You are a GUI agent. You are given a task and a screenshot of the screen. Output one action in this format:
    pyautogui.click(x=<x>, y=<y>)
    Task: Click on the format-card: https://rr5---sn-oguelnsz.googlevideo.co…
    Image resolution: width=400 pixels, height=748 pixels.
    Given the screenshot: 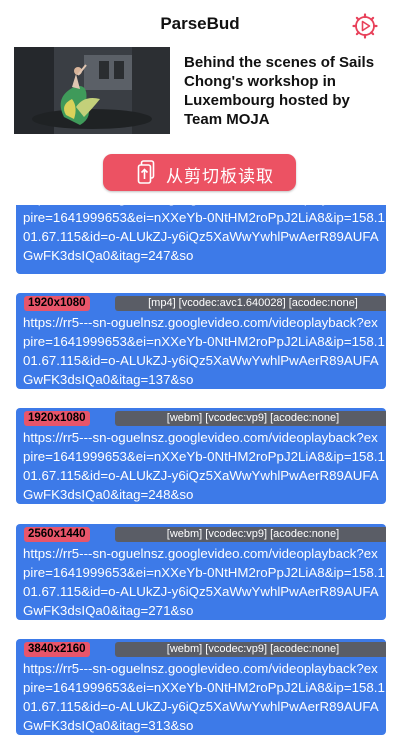 What is the action you would take?
    pyautogui.click(x=201, y=239)
    